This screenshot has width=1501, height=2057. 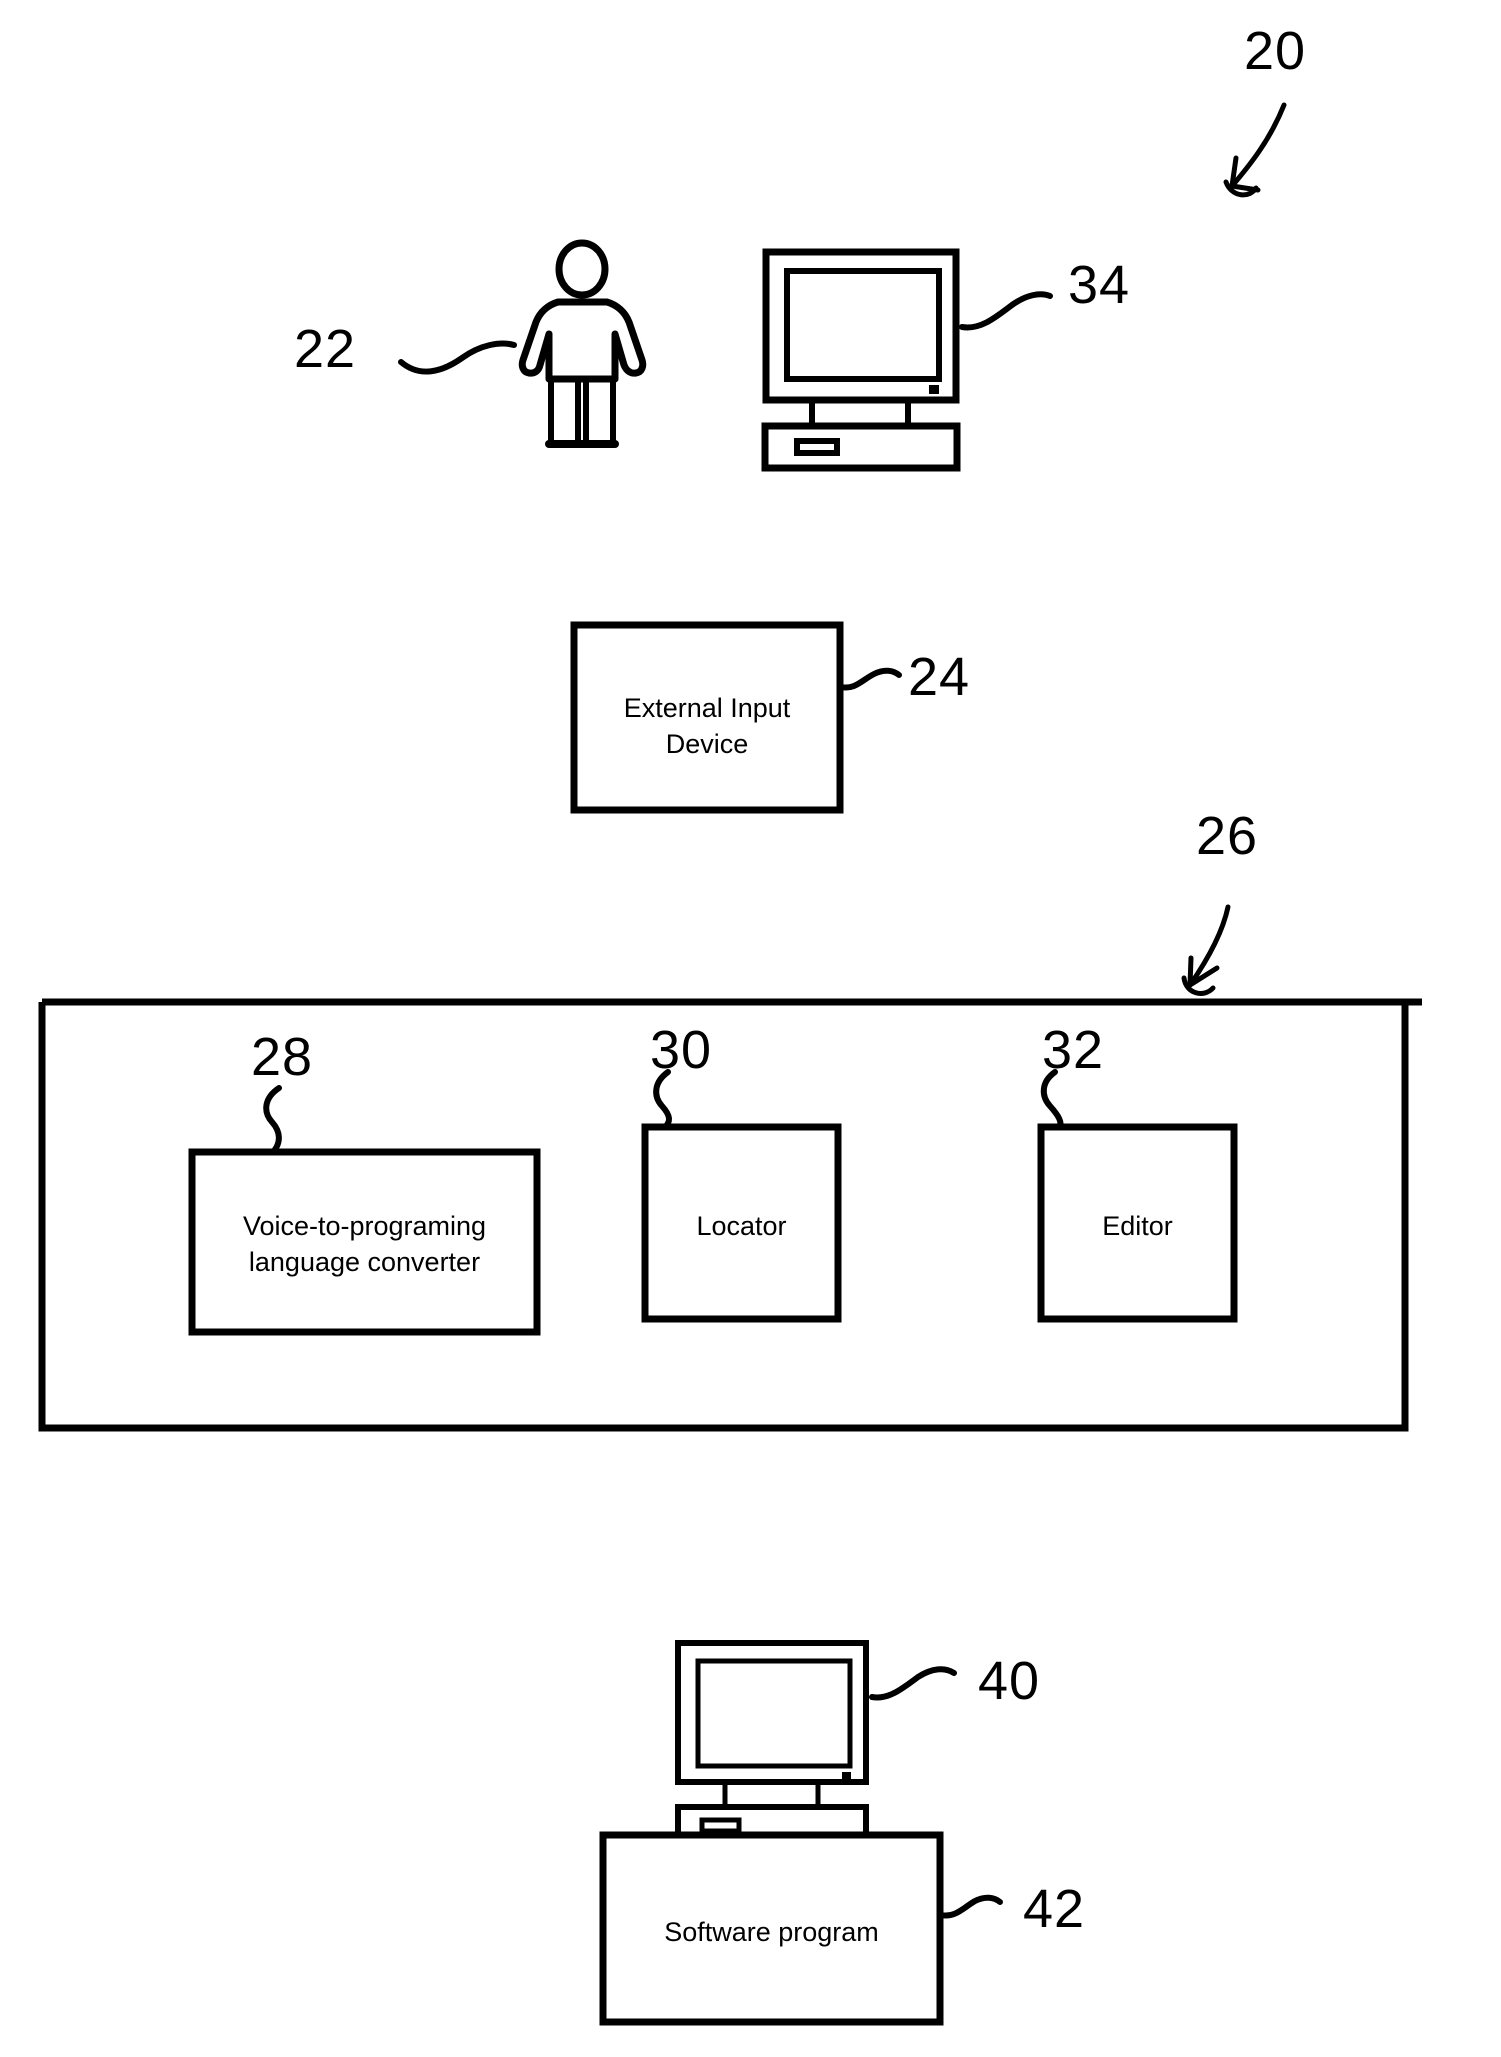 What do you see at coordinates (707, 726) in the screenshot?
I see `external-input-device-label: External Input Device` at bounding box center [707, 726].